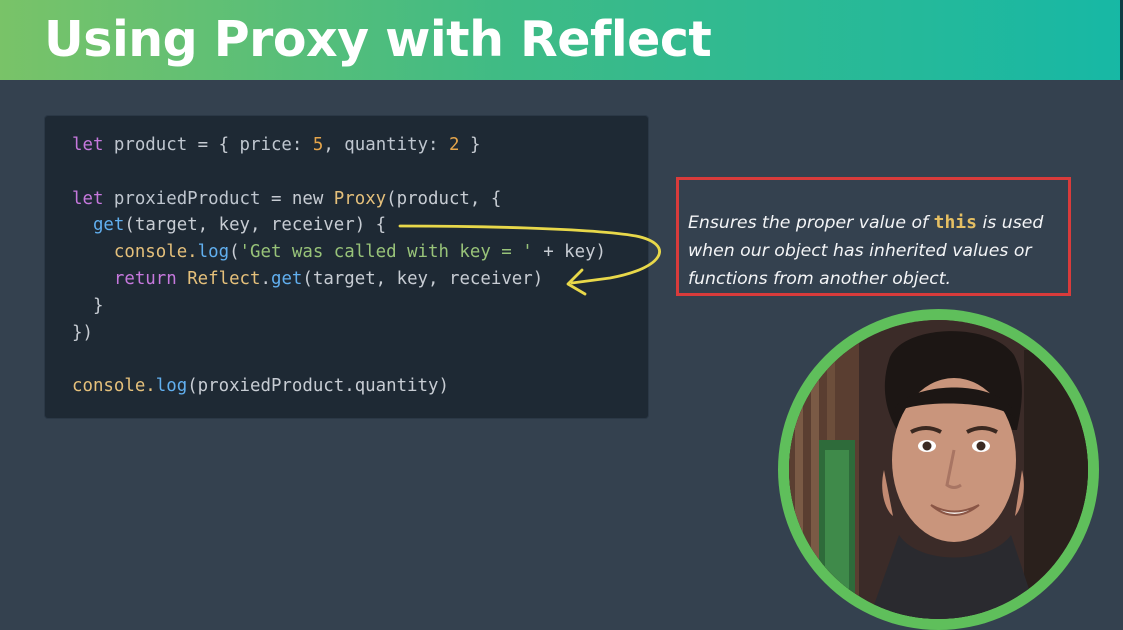 This screenshot has width=1123, height=630. I want to click on callout-text-before: Ensures the proper value of, so click(811, 223).